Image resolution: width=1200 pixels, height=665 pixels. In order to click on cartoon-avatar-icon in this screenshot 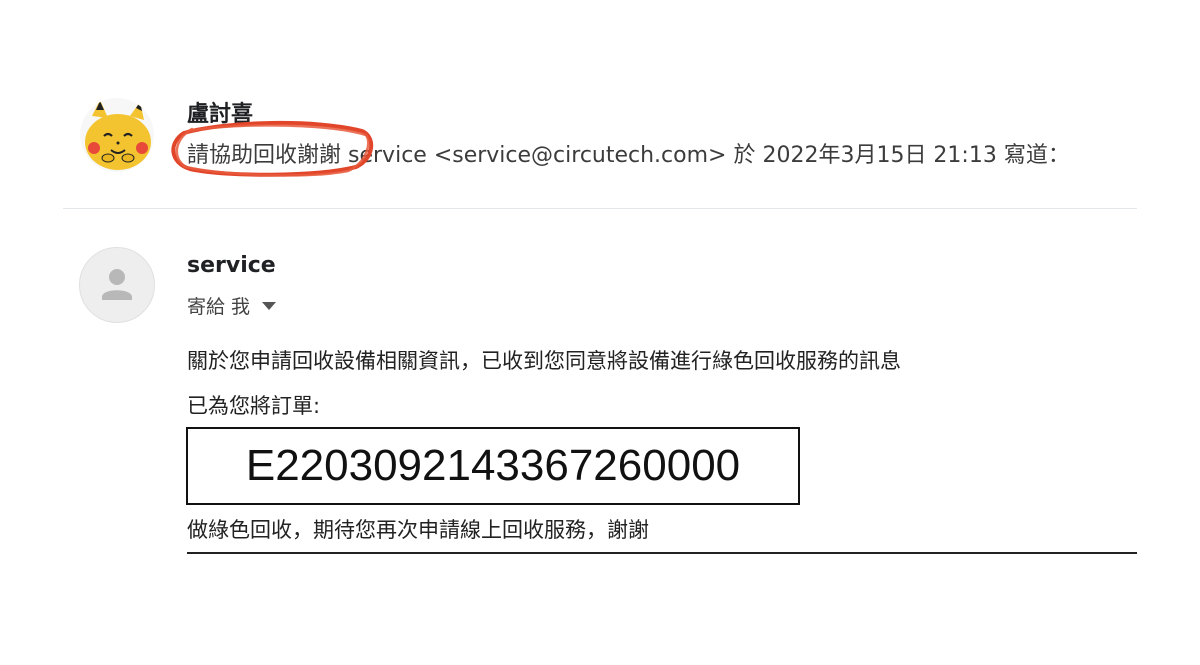, I will do `click(117, 135)`.